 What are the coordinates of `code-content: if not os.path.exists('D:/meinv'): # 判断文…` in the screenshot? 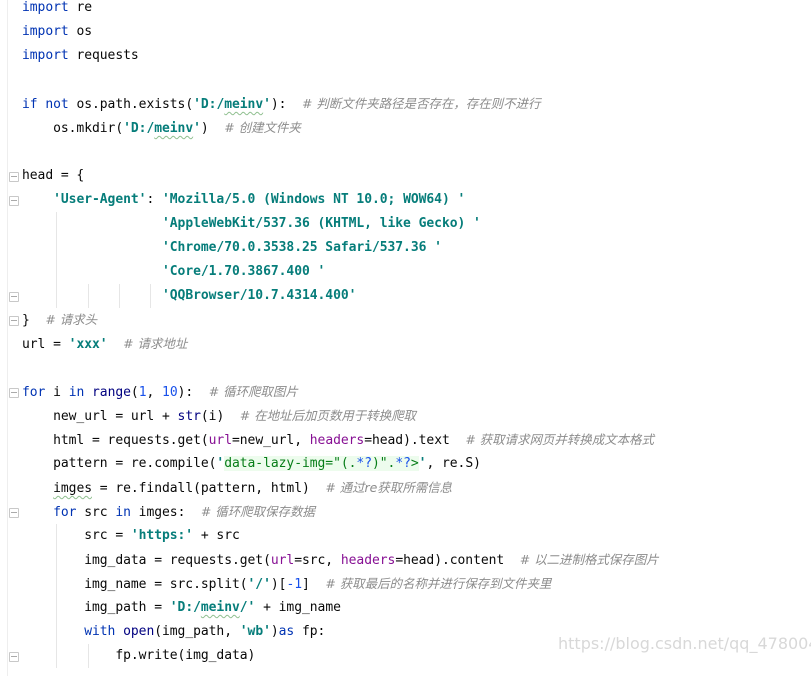 It's located at (281, 104).